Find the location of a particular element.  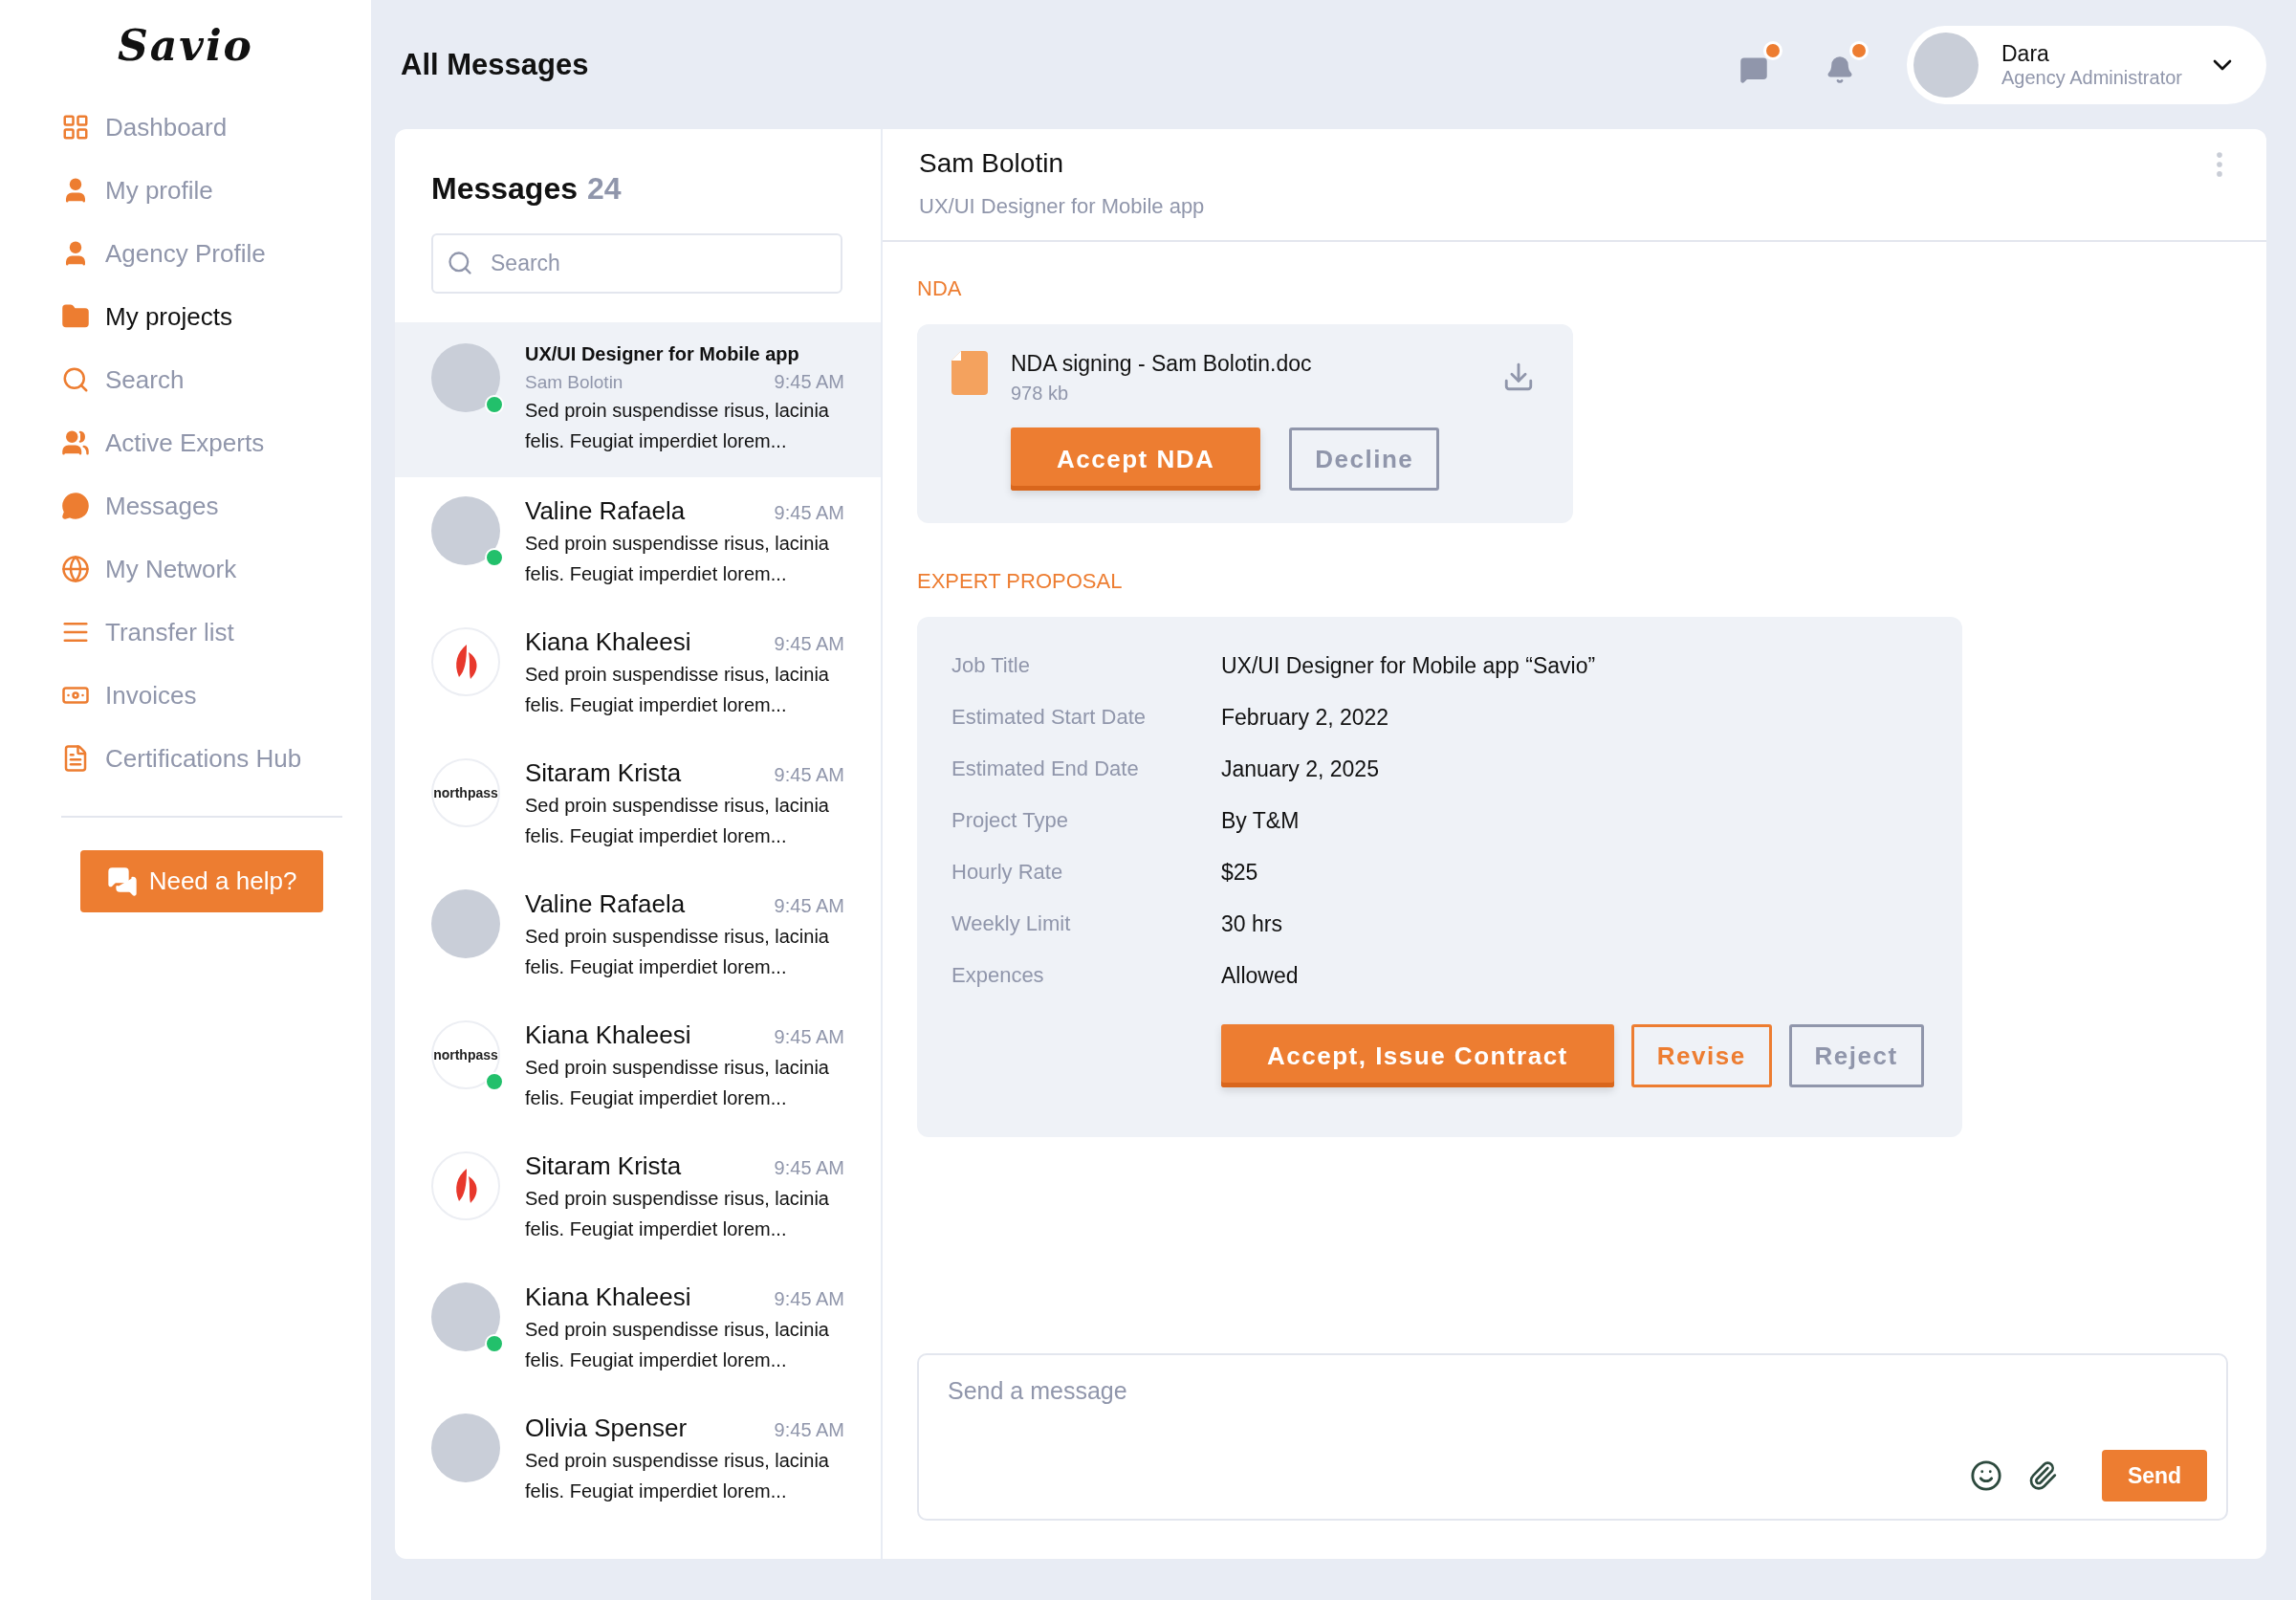

page-title: All Messages is located at coordinates (495, 64).